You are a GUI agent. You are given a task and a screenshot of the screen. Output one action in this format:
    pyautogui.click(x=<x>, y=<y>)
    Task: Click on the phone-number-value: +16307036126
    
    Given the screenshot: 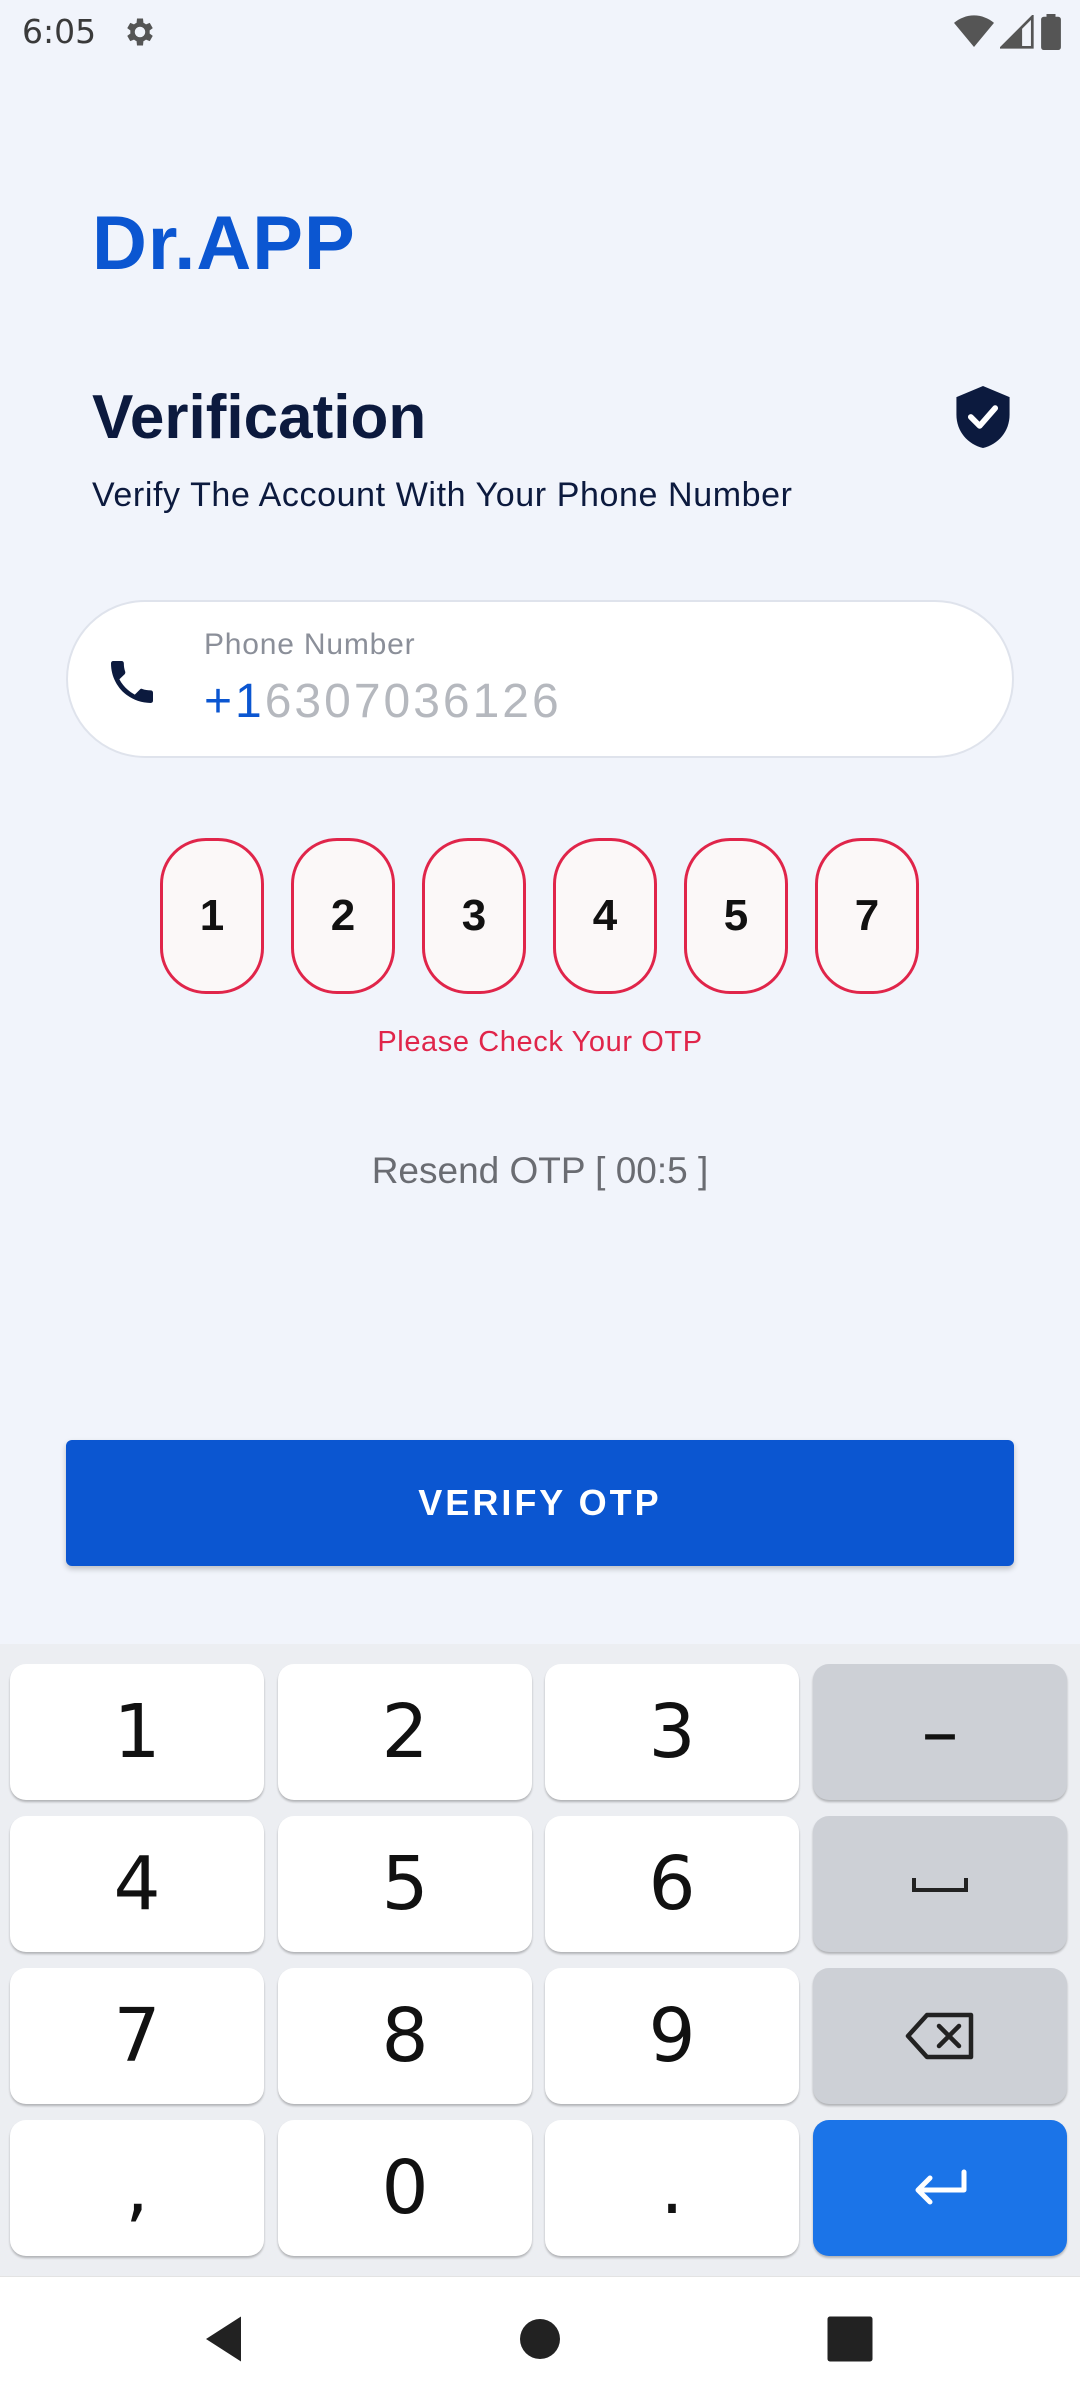 What is the action you would take?
    pyautogui.click(x=383, y=701)
    